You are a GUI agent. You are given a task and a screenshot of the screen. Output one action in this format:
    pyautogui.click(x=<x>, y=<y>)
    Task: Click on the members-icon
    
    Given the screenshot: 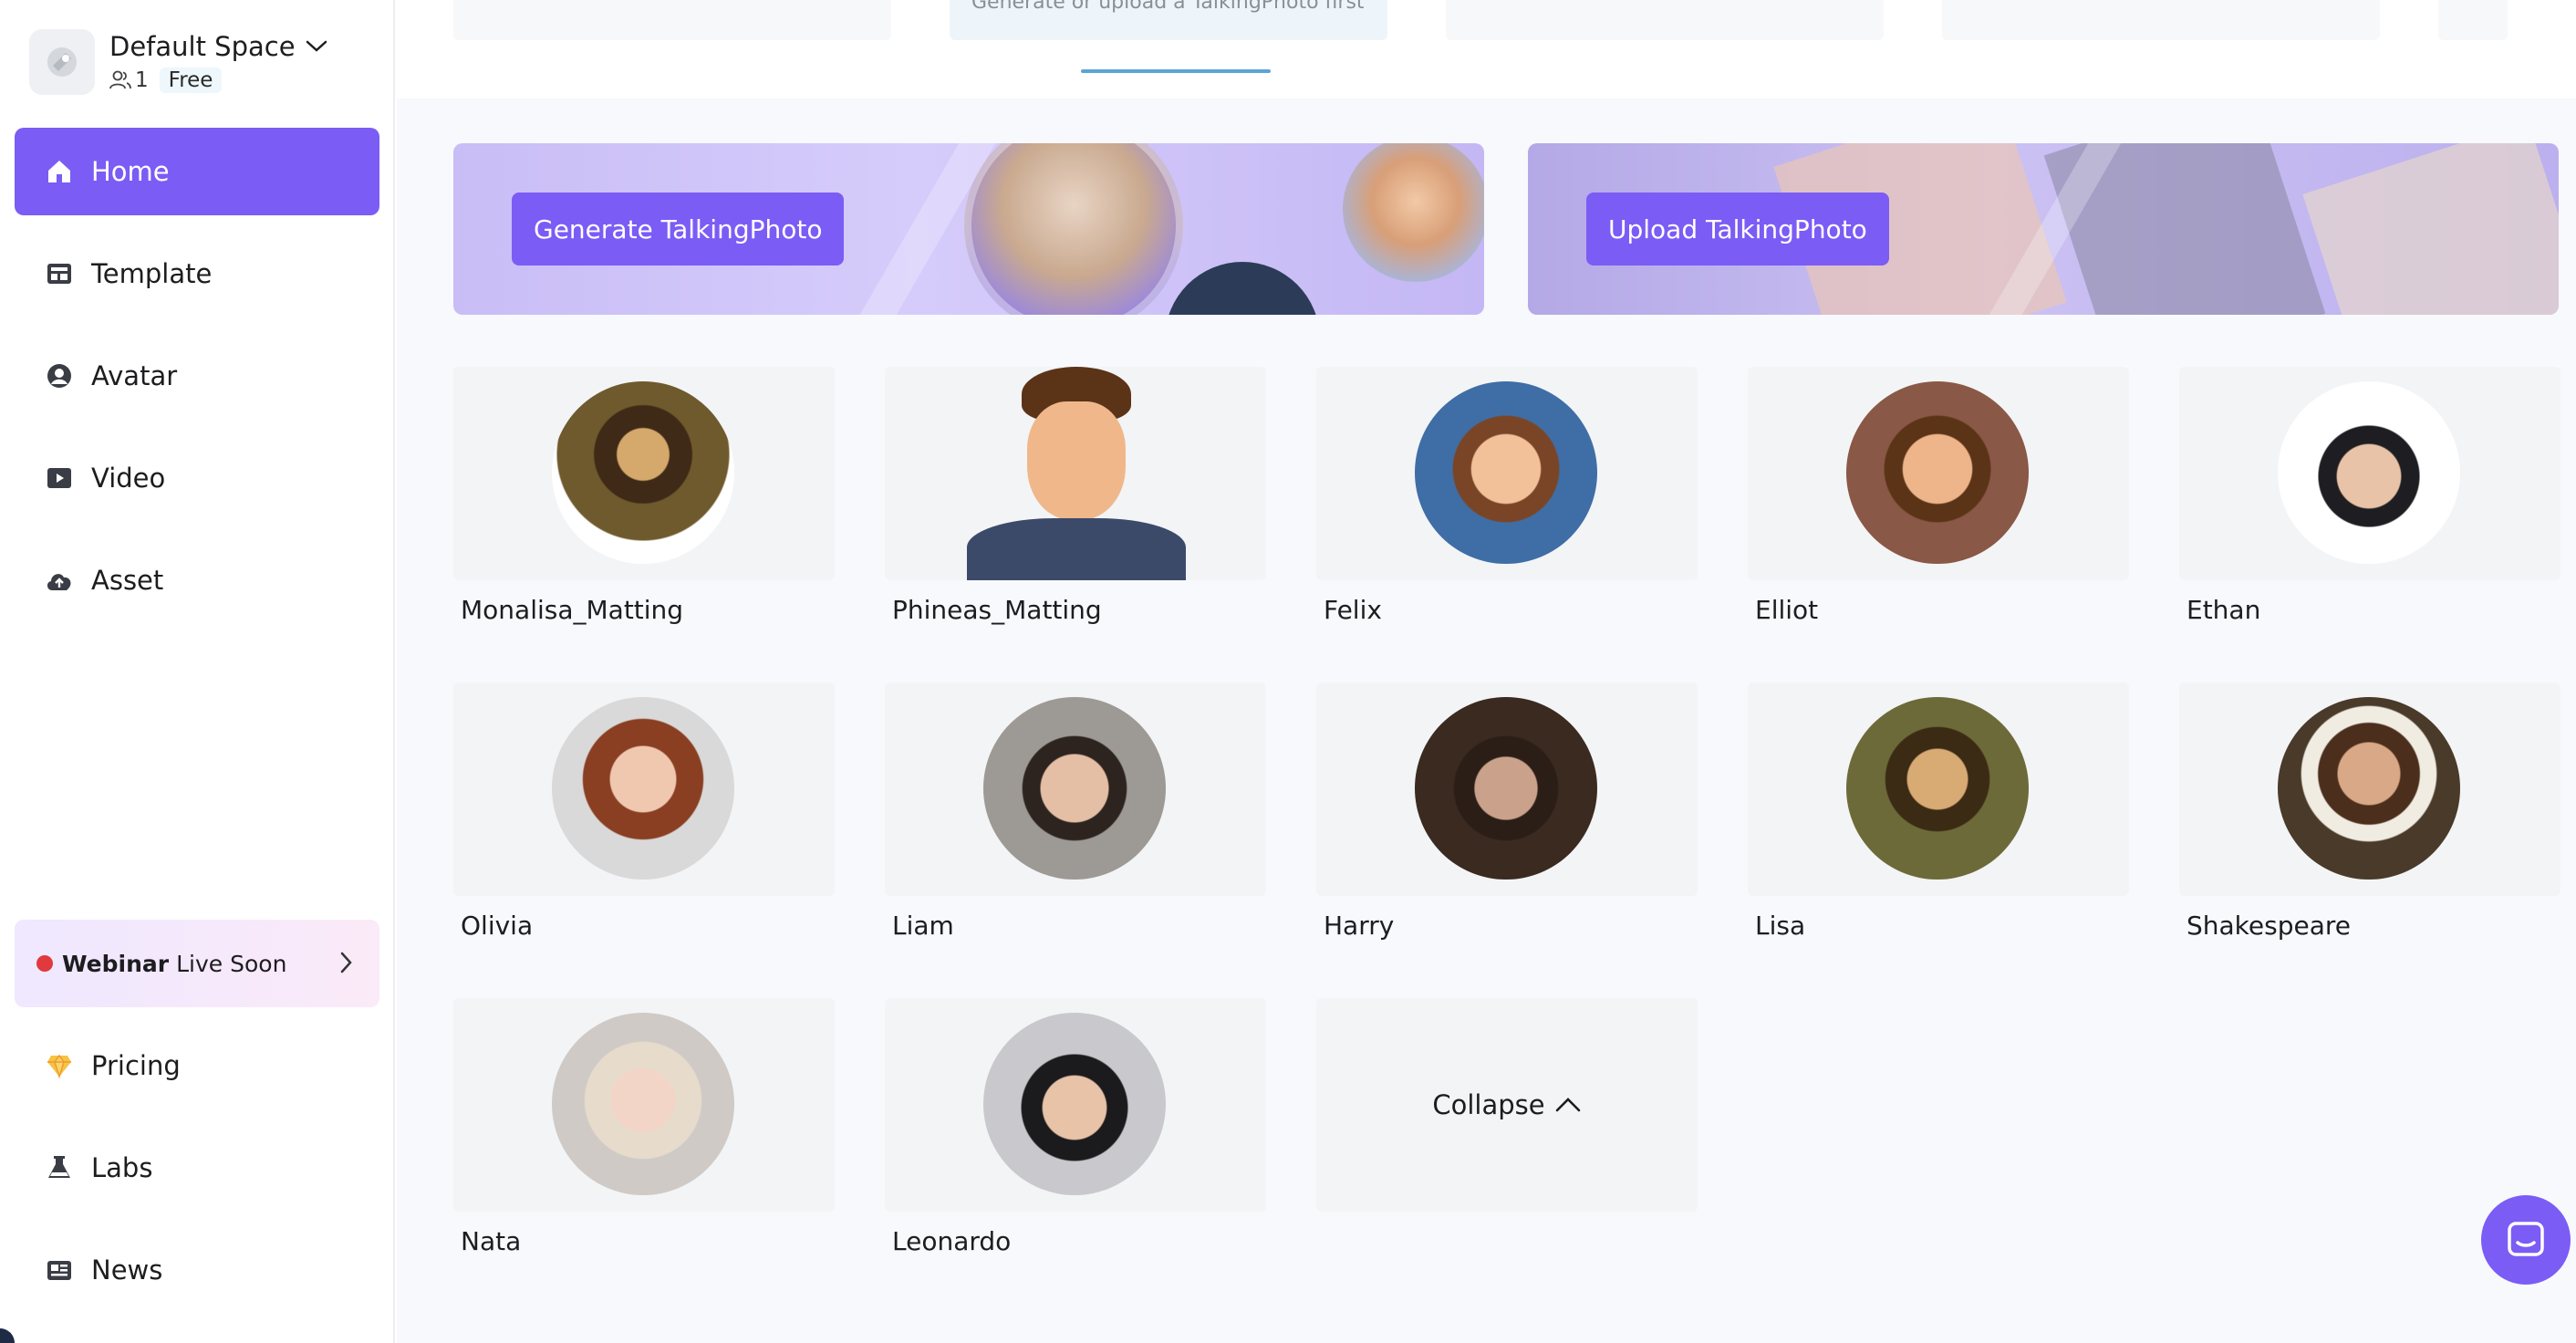 What is the action you would take?
    pyautogui.click(x=120, y=79)
    